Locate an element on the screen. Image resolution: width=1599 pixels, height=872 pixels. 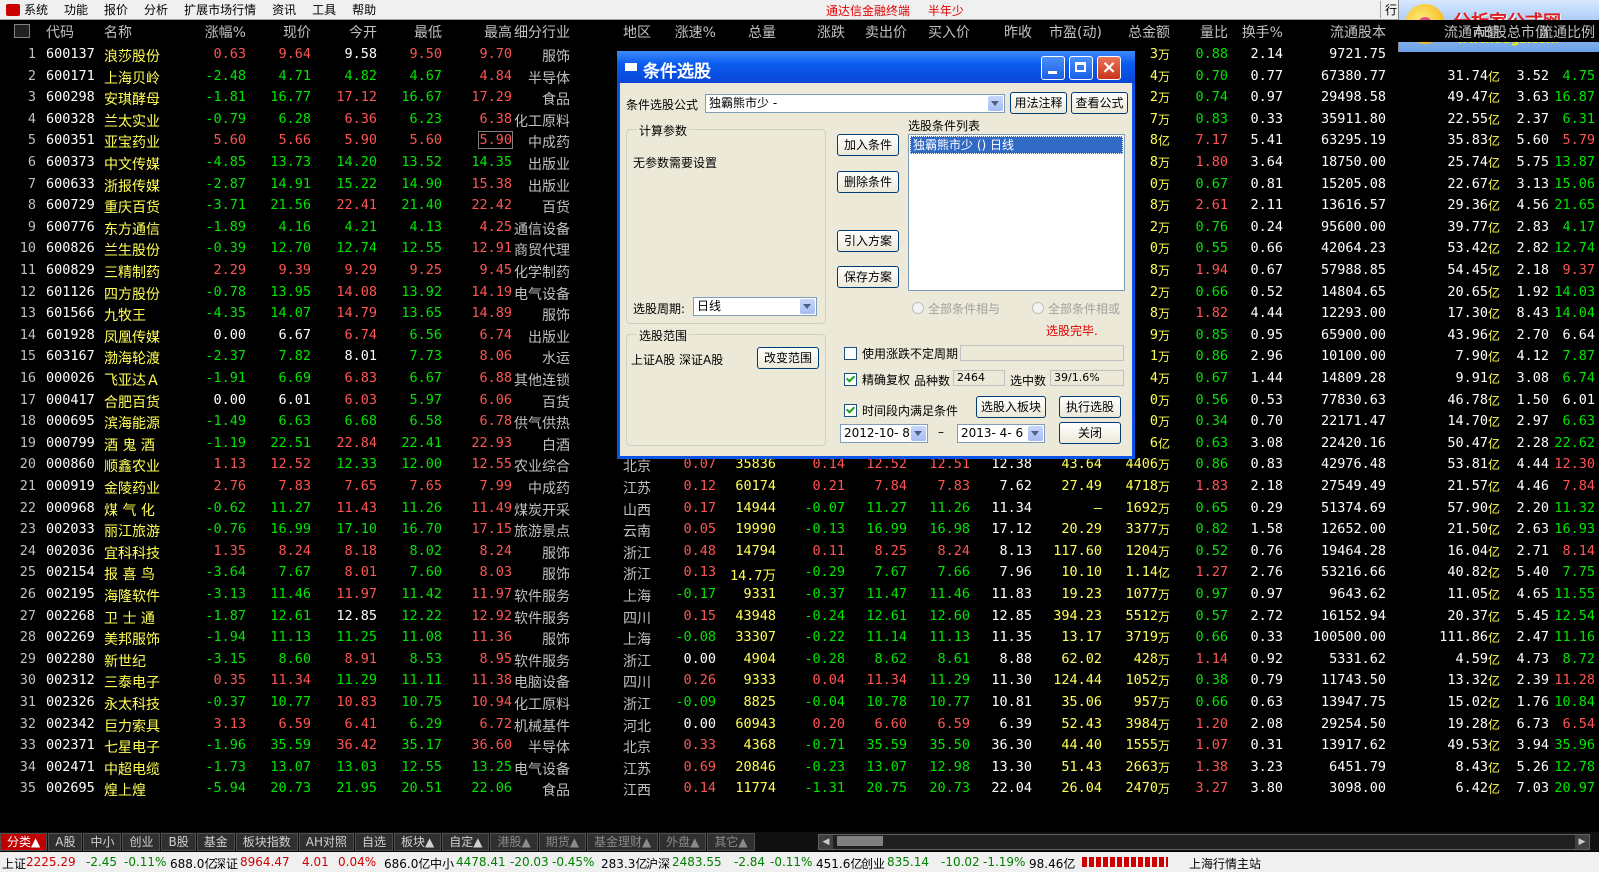
execute-selection-button: 执行选股 is located at coordinates (1090, 407).